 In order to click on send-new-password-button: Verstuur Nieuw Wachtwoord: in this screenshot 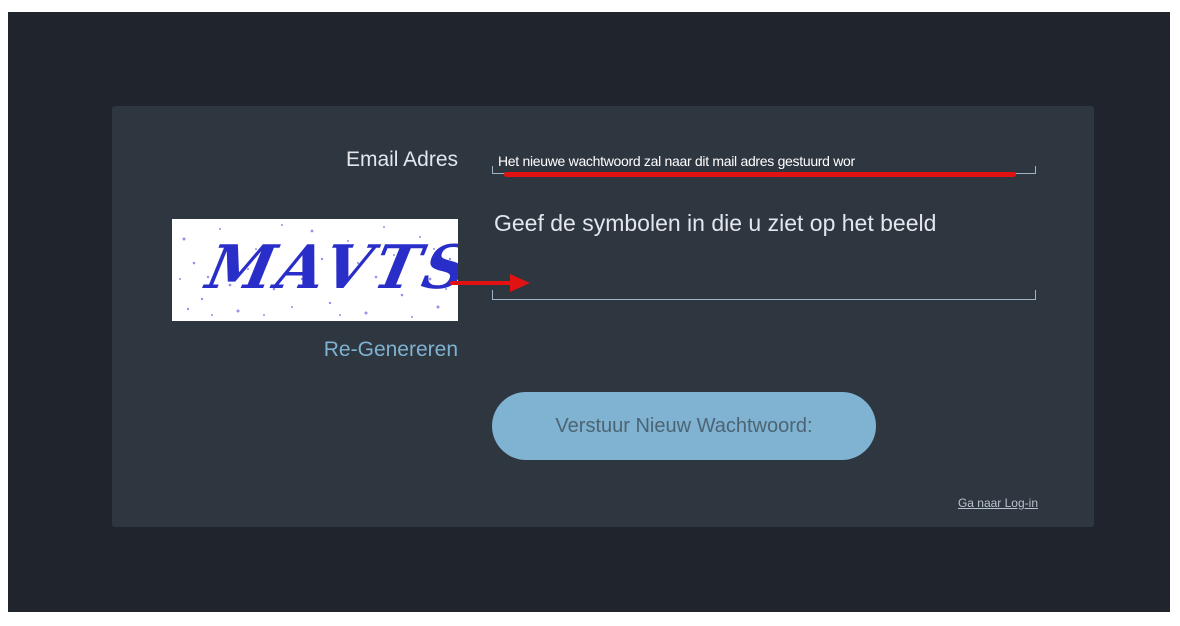, I will do `click(684, 426)`.